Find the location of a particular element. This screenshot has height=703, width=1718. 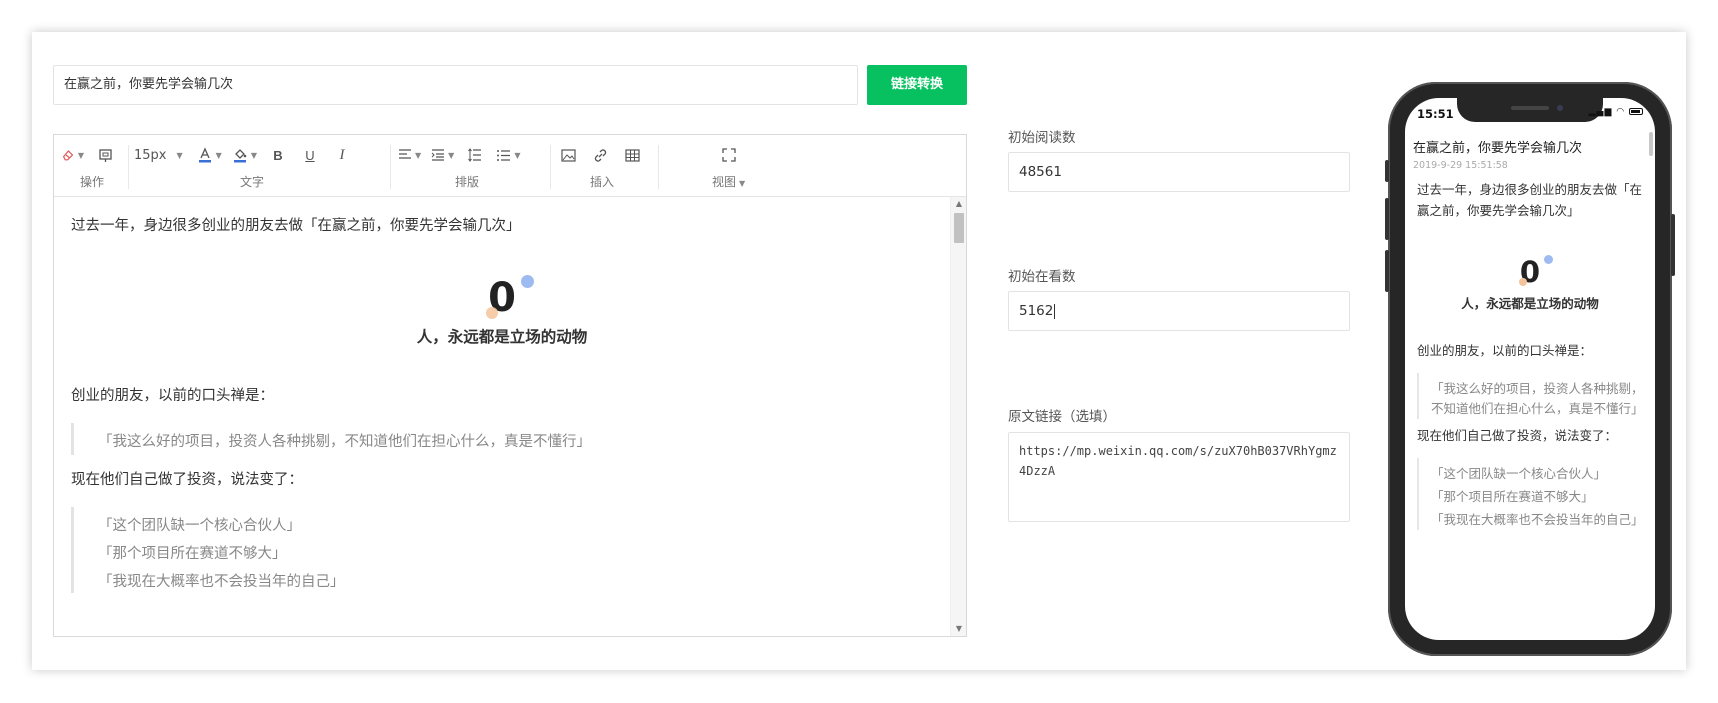

wifi-icon: ◠ is located at coordinates (1621, 112).